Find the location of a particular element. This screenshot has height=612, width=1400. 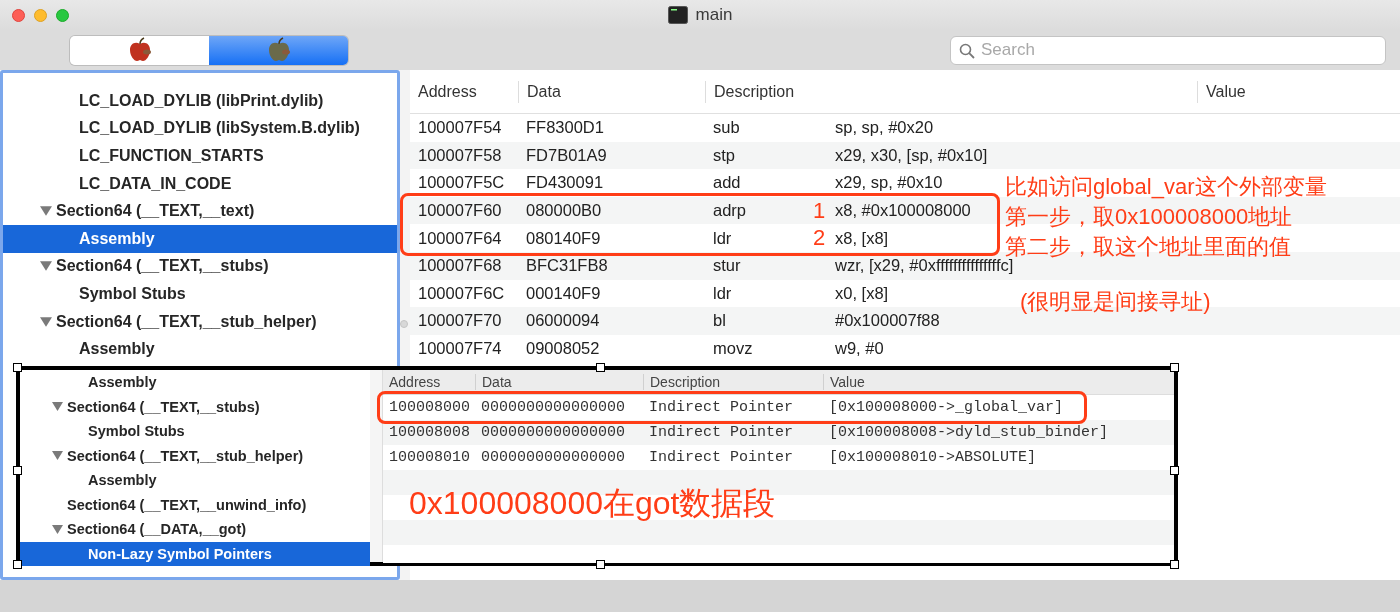

mnemonic-cell-text: bl is located at coordinates (720, 321).